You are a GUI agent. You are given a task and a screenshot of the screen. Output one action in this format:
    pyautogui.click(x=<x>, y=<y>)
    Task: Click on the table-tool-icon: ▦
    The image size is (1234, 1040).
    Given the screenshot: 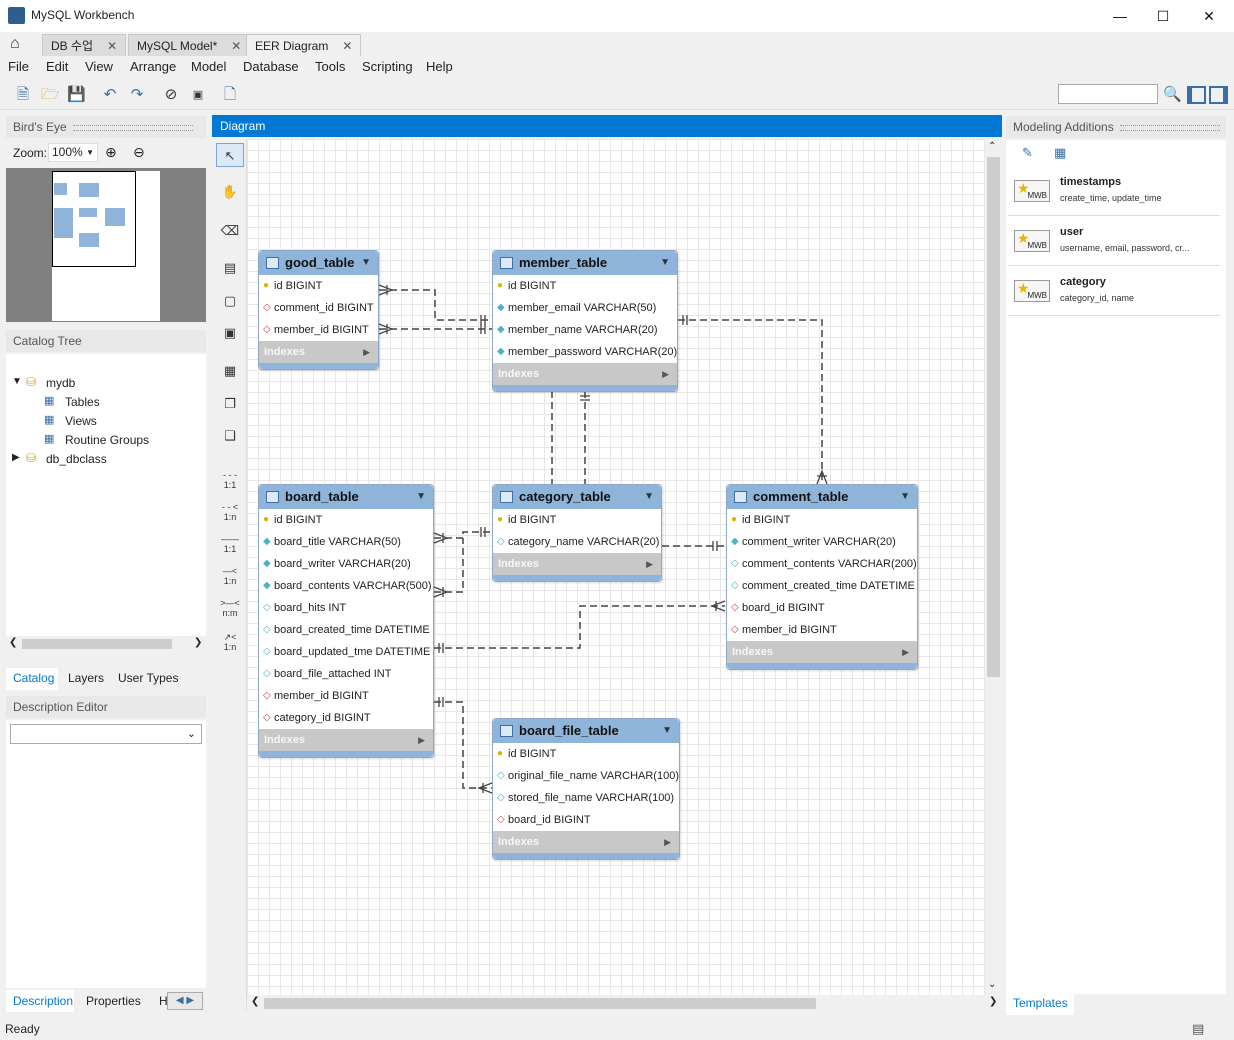 What is the action you would take?
    pyautogui.click(x=230, y=371)
    